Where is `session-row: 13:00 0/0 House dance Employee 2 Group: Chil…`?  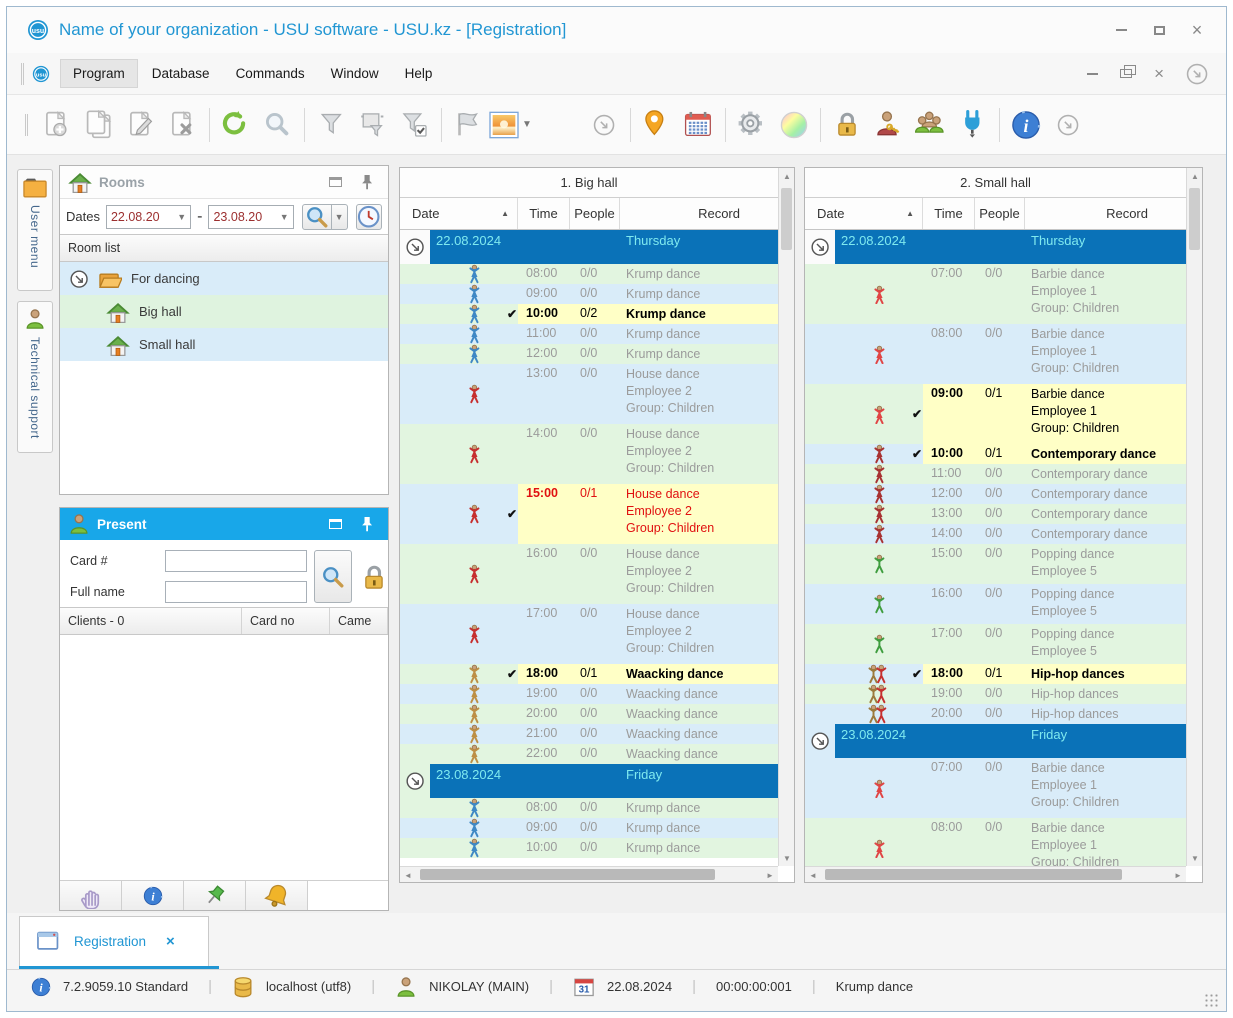
session-row: 13:00 0/0 House dance Employee 2 Group: Chil… is located at coordinates (589, 394).